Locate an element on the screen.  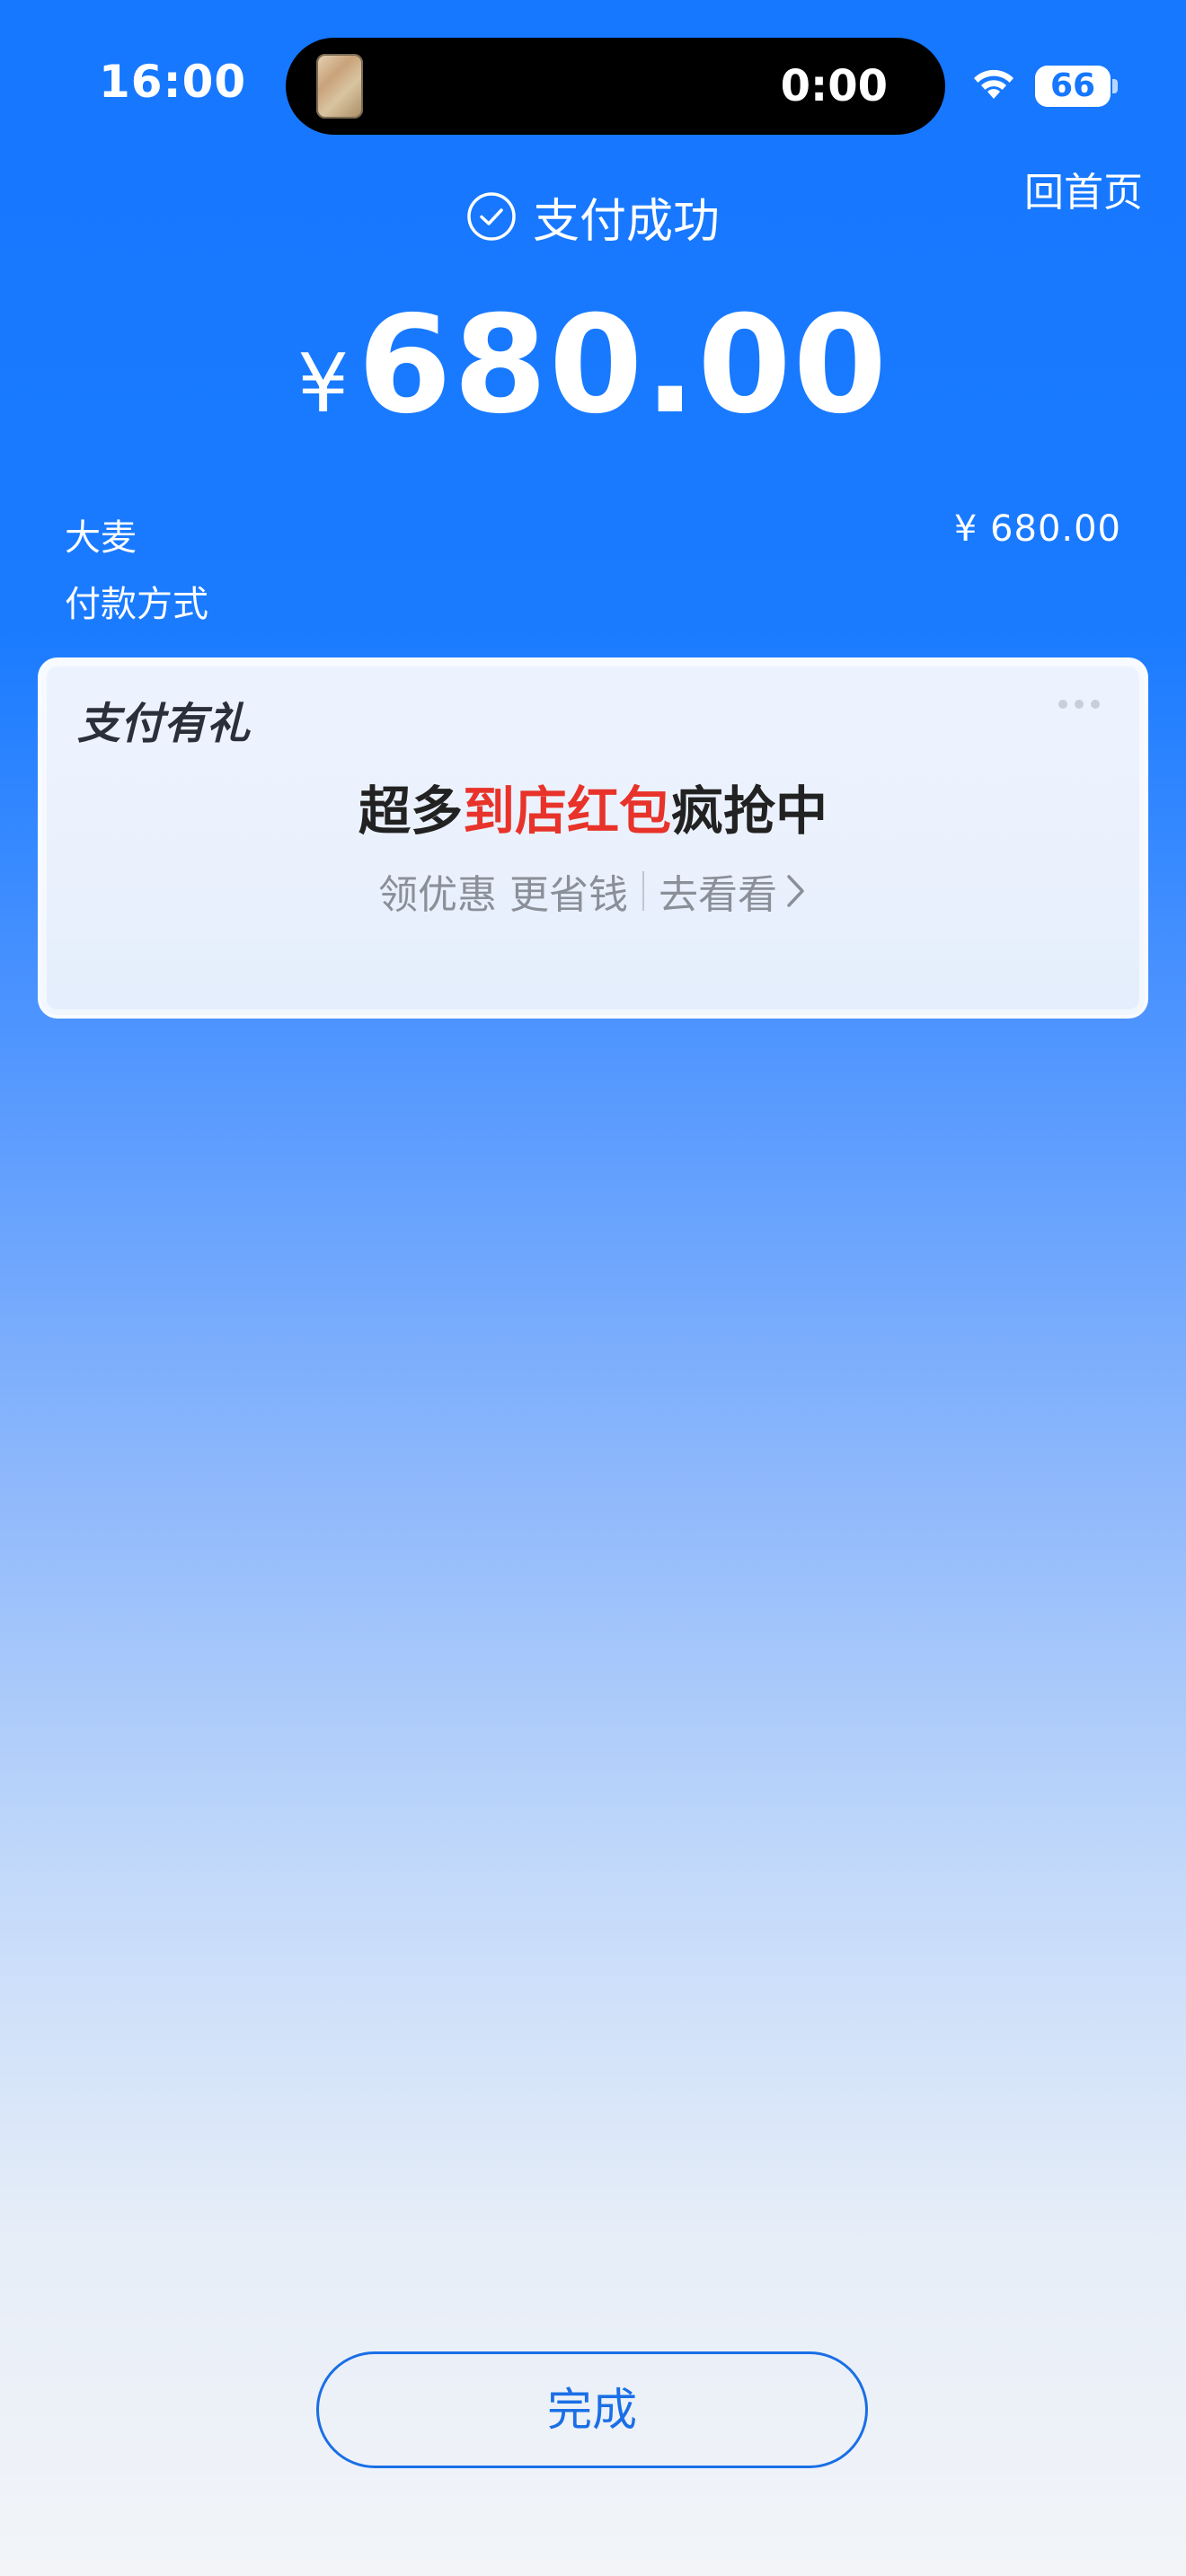
payment-amount: ¥ 680.00 is located at coordinates (593, 368).